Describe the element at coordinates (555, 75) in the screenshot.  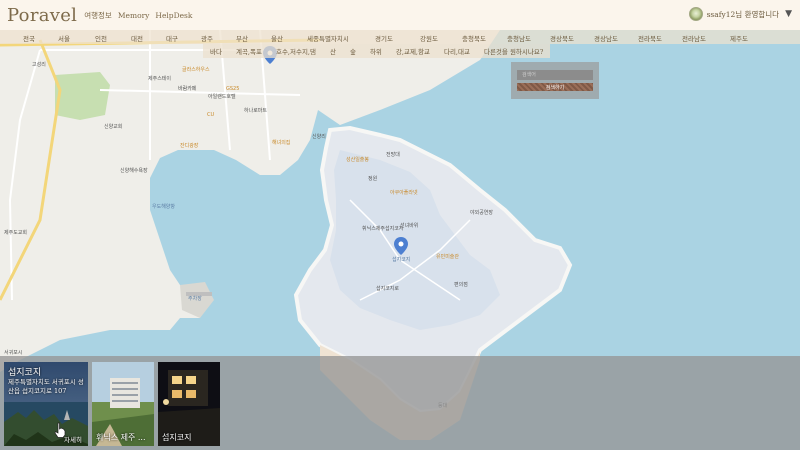
I see `search-input` at that location.